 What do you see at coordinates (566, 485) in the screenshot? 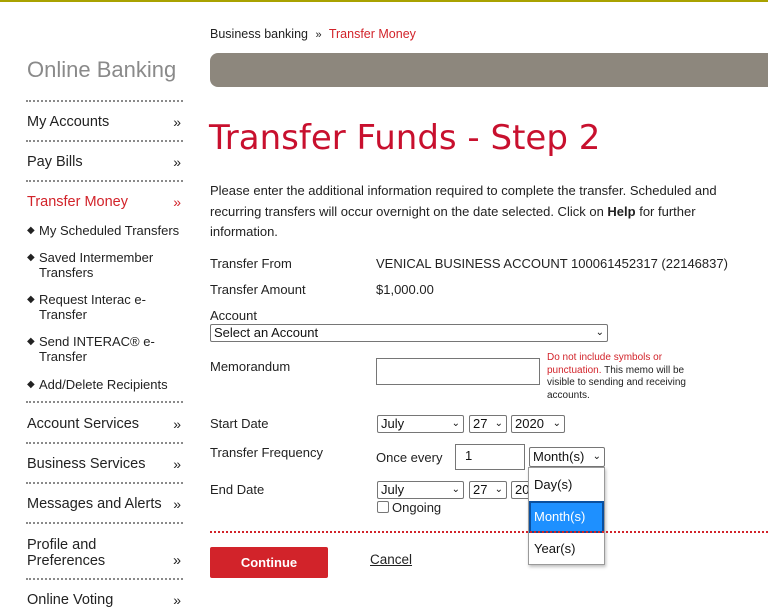
I see `frequency-option-days: Day(s)` at bounding box center [566, 485].